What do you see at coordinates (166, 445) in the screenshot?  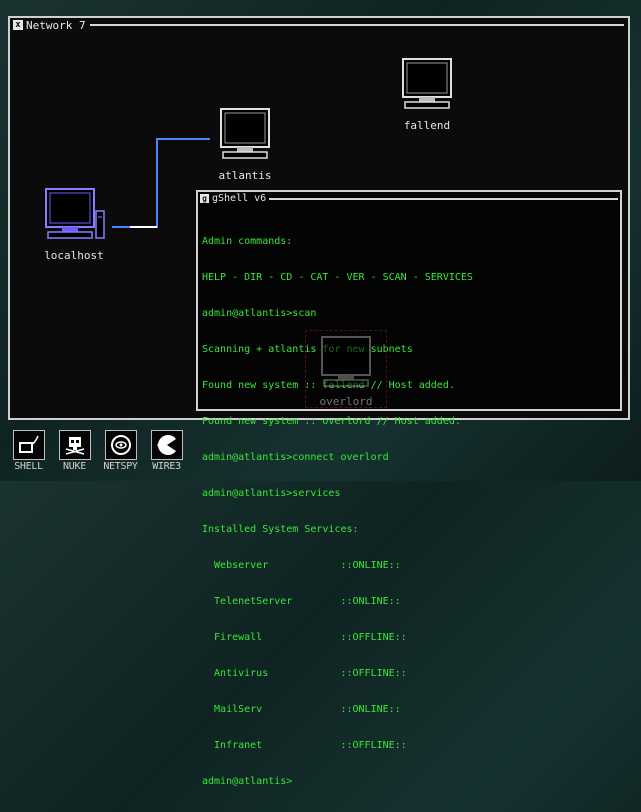 I see `wire-icon` at bounding box center [166, 445].